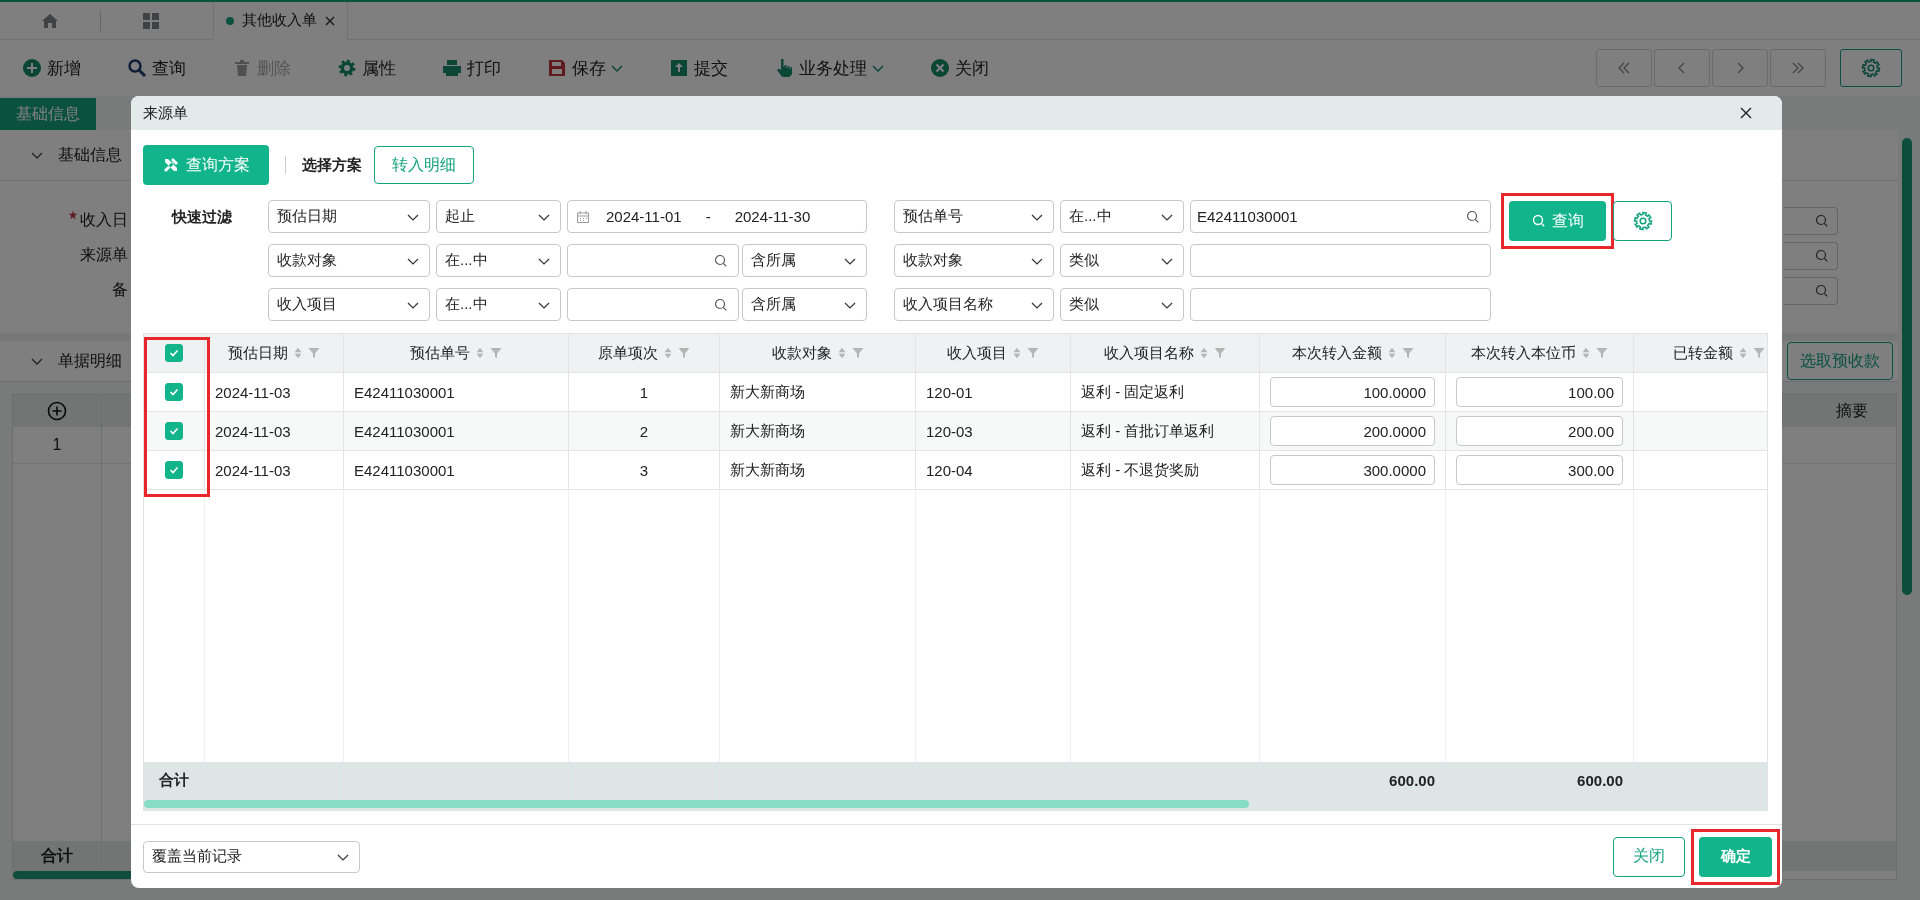 Image resolution: width=1920 pixels, height=900 pixels. I want to click on document-tab: 其他收入单, so click(280, 20).